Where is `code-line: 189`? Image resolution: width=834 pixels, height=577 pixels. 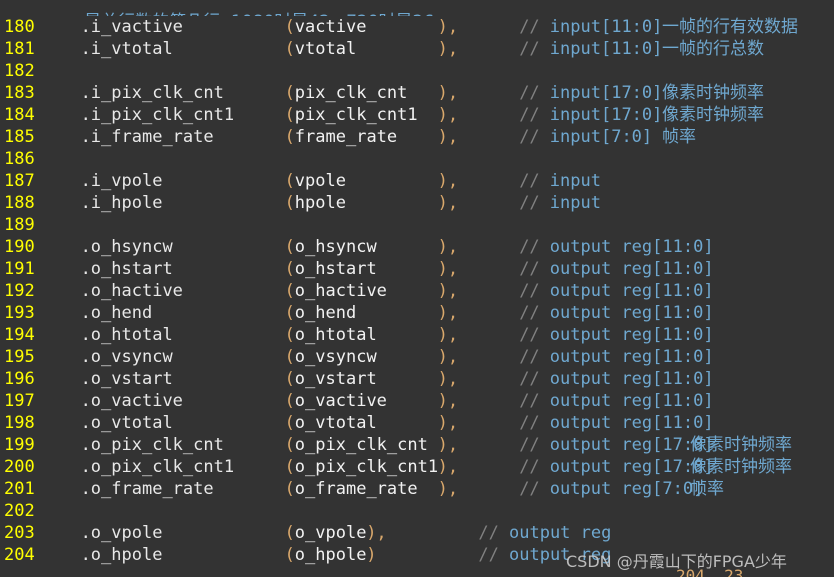 code-line: 189 is located at coordinates (417, 225).